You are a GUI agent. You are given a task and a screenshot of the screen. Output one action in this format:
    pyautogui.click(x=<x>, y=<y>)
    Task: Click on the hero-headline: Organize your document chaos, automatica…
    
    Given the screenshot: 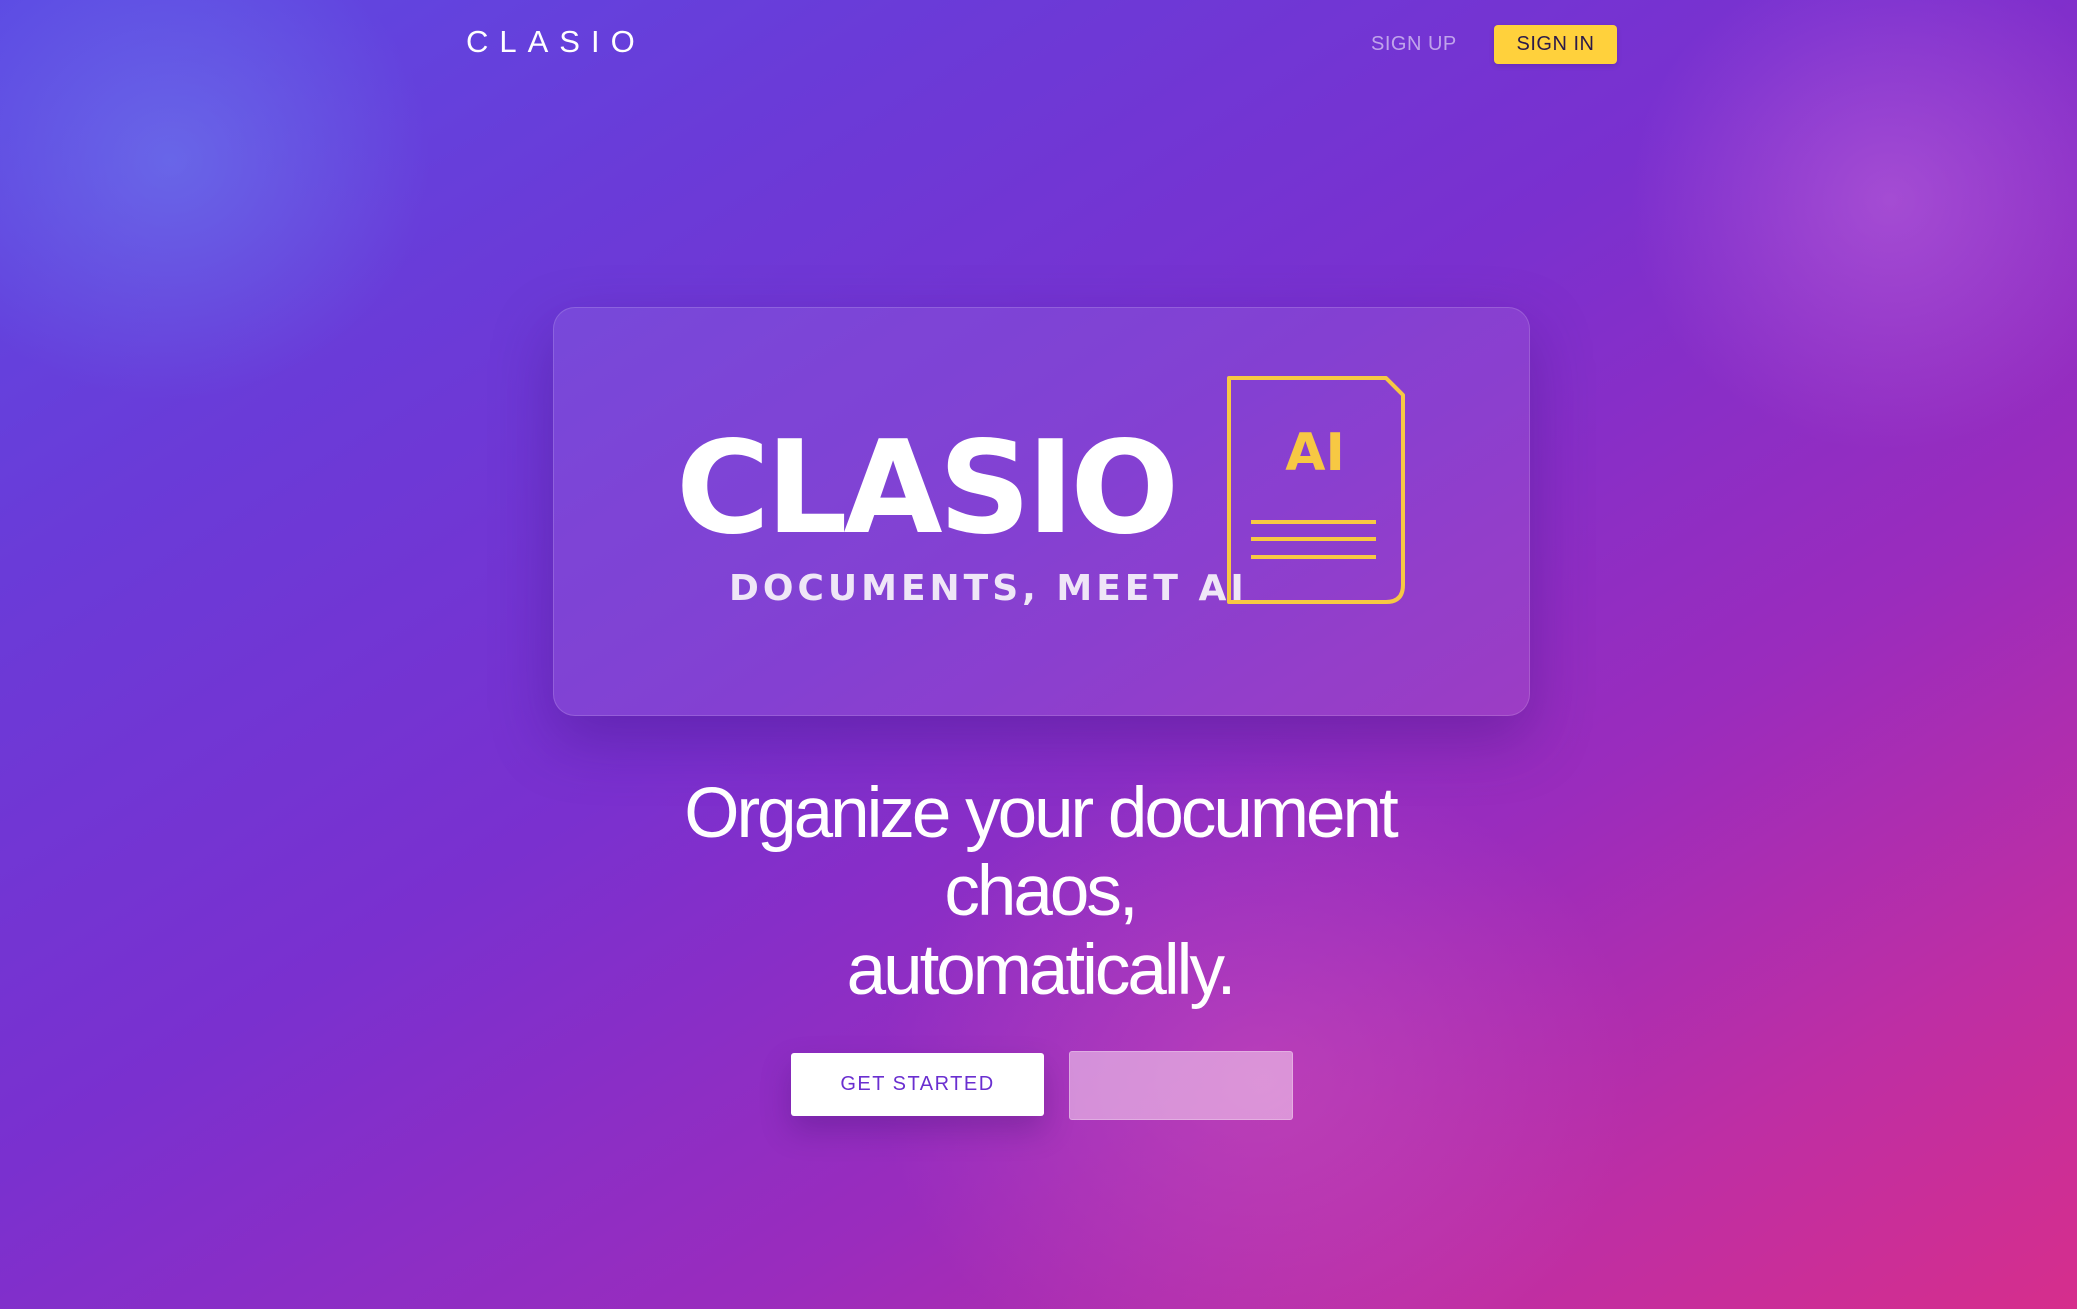 What is the action you would take?
    pyautogui.click(x=1040, y=896)
    